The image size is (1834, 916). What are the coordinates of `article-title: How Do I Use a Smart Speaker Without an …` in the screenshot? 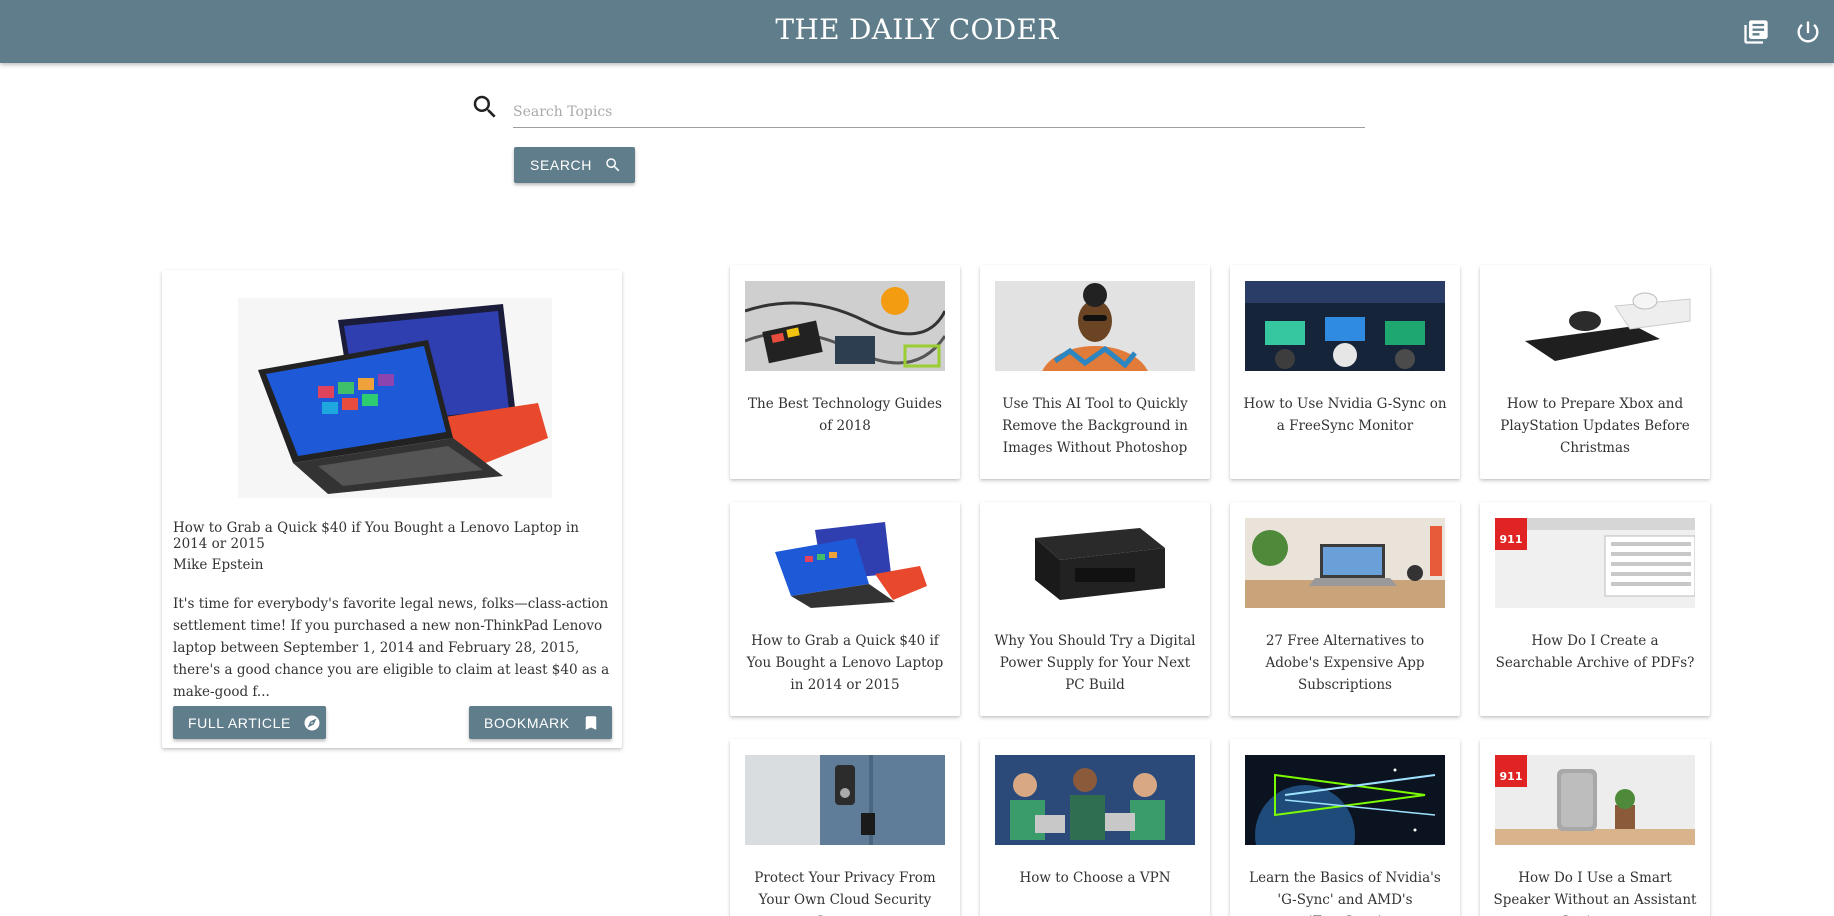 It's located at (1595, 893).